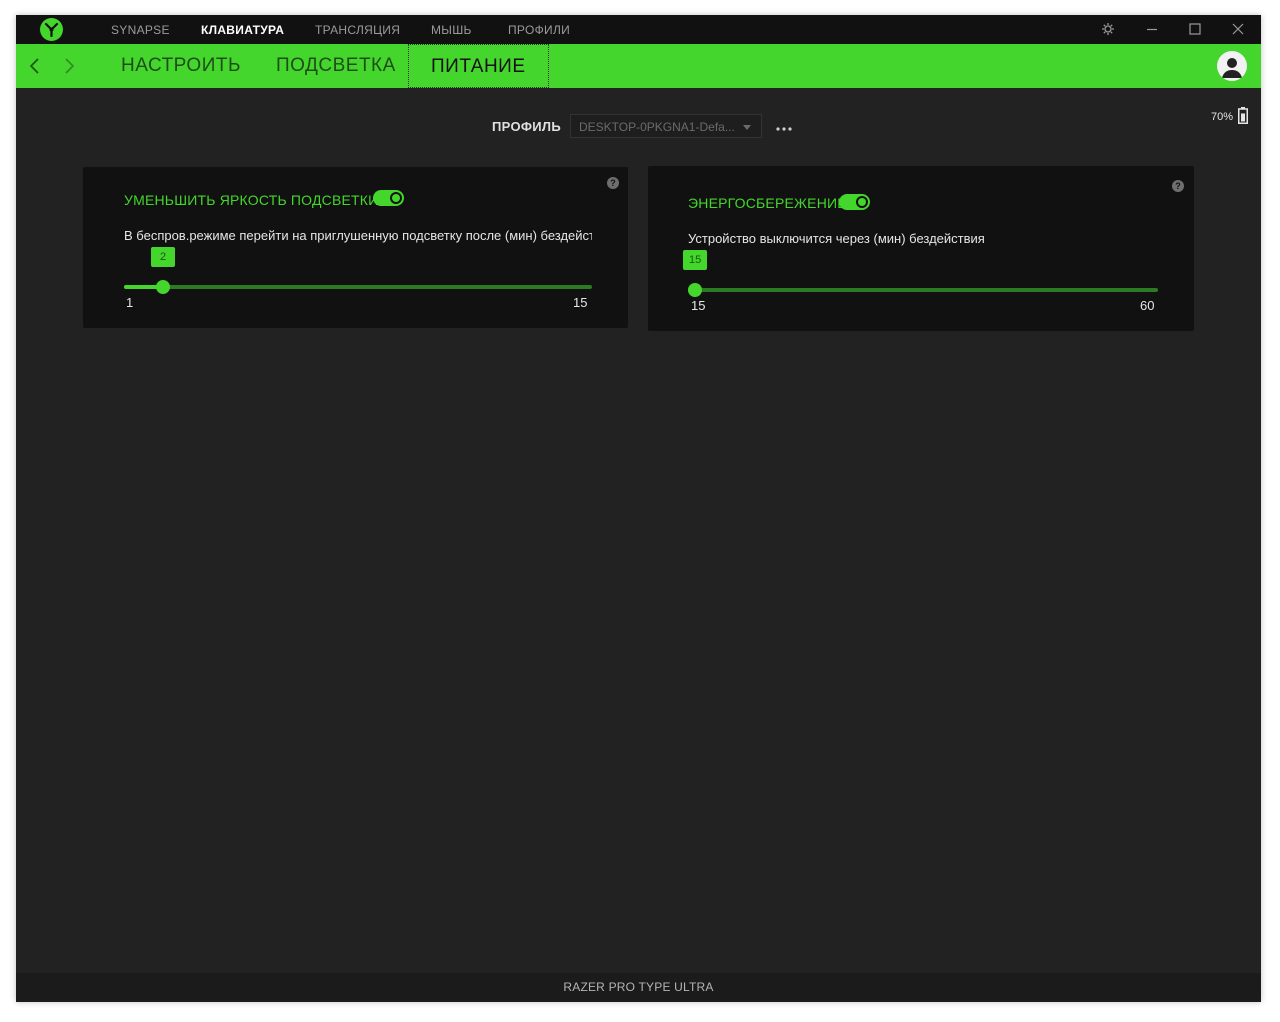 This screenshot has height=1022, width=1280. I want to click on device-name-footer: RAZER PRO TYPE ULTRA, so click(638, 987).